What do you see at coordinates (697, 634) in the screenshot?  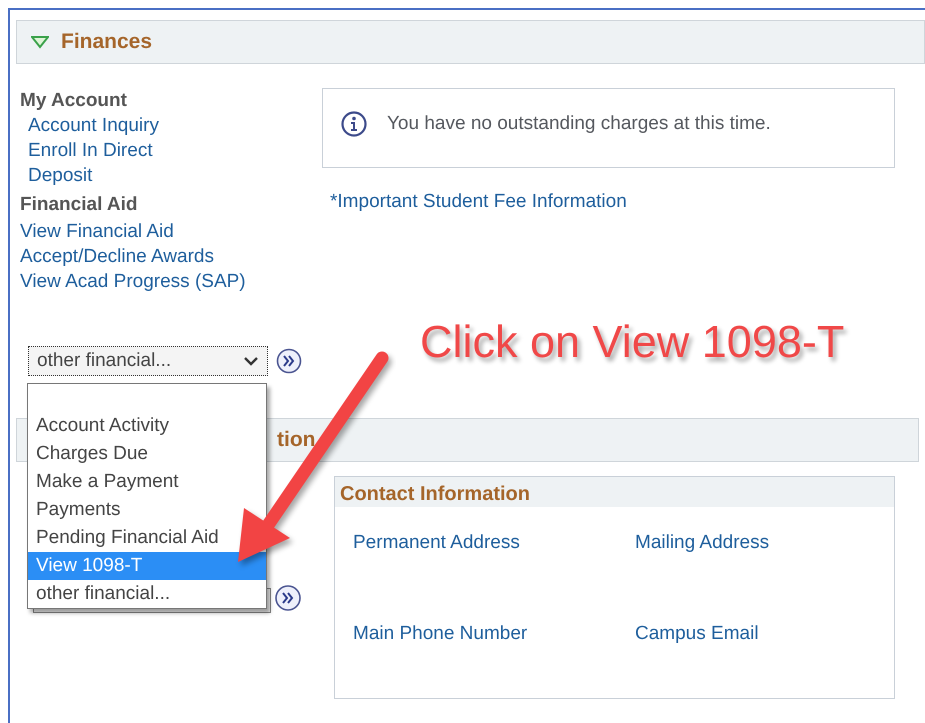 I see `field-label: Campus Email` at bounding box center [697, 634].